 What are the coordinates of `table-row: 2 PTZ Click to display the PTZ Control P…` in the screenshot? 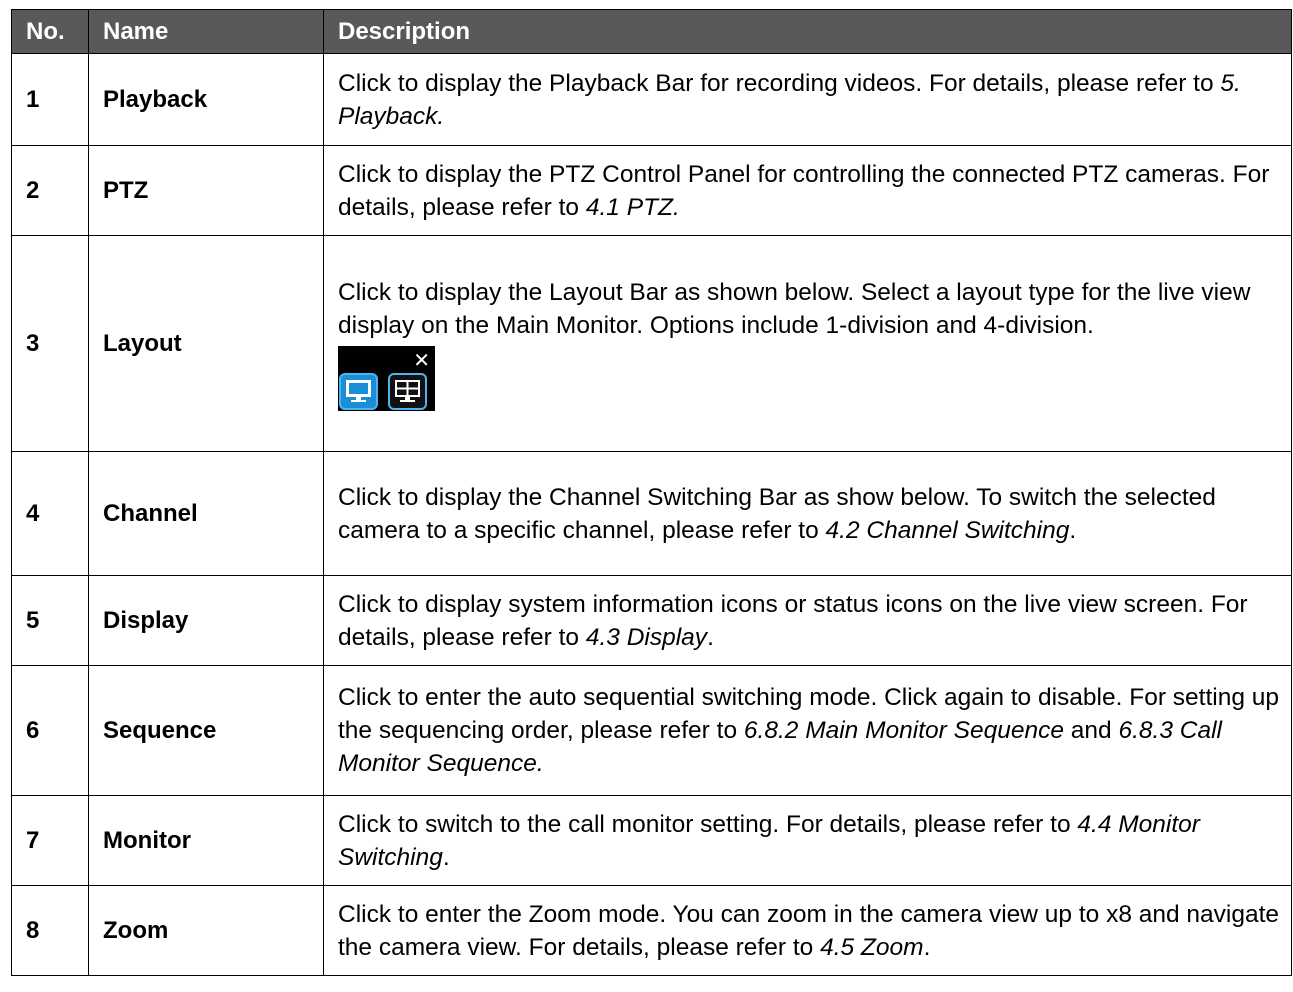 It's located at (651, 190).